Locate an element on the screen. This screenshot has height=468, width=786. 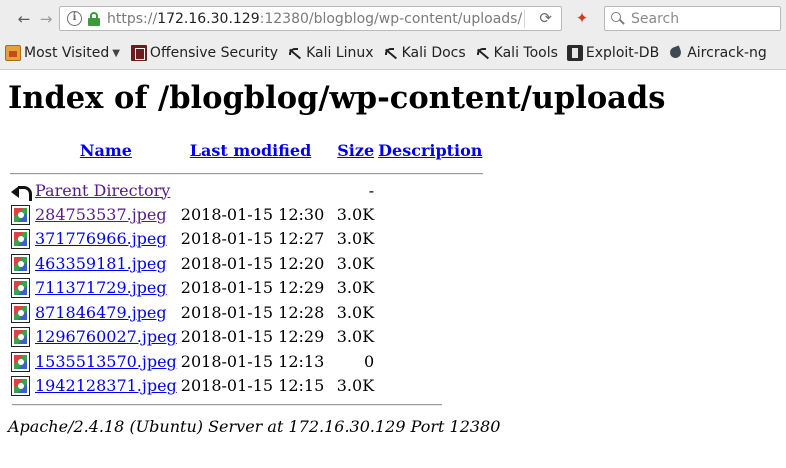
table-row: 1296760027.jpeg 2018-01-15 12:29 3.0K is located at coordinates (246, 337).